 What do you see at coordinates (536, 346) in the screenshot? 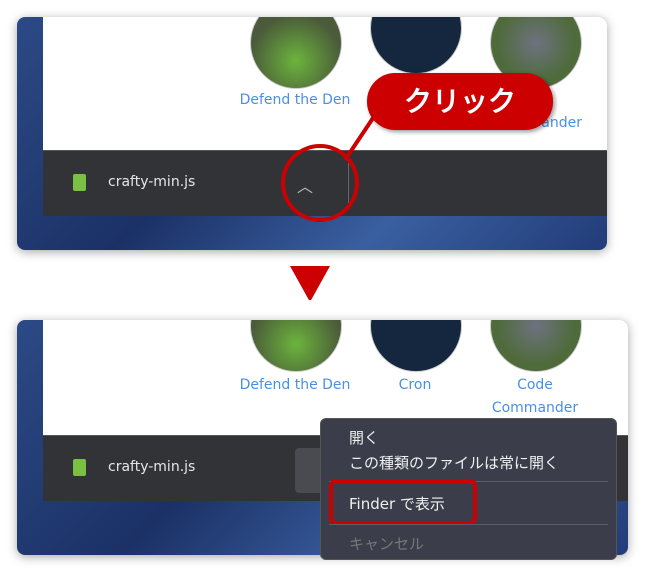
I see `game-thumb-code-commander` at bounding box center [536, 346].